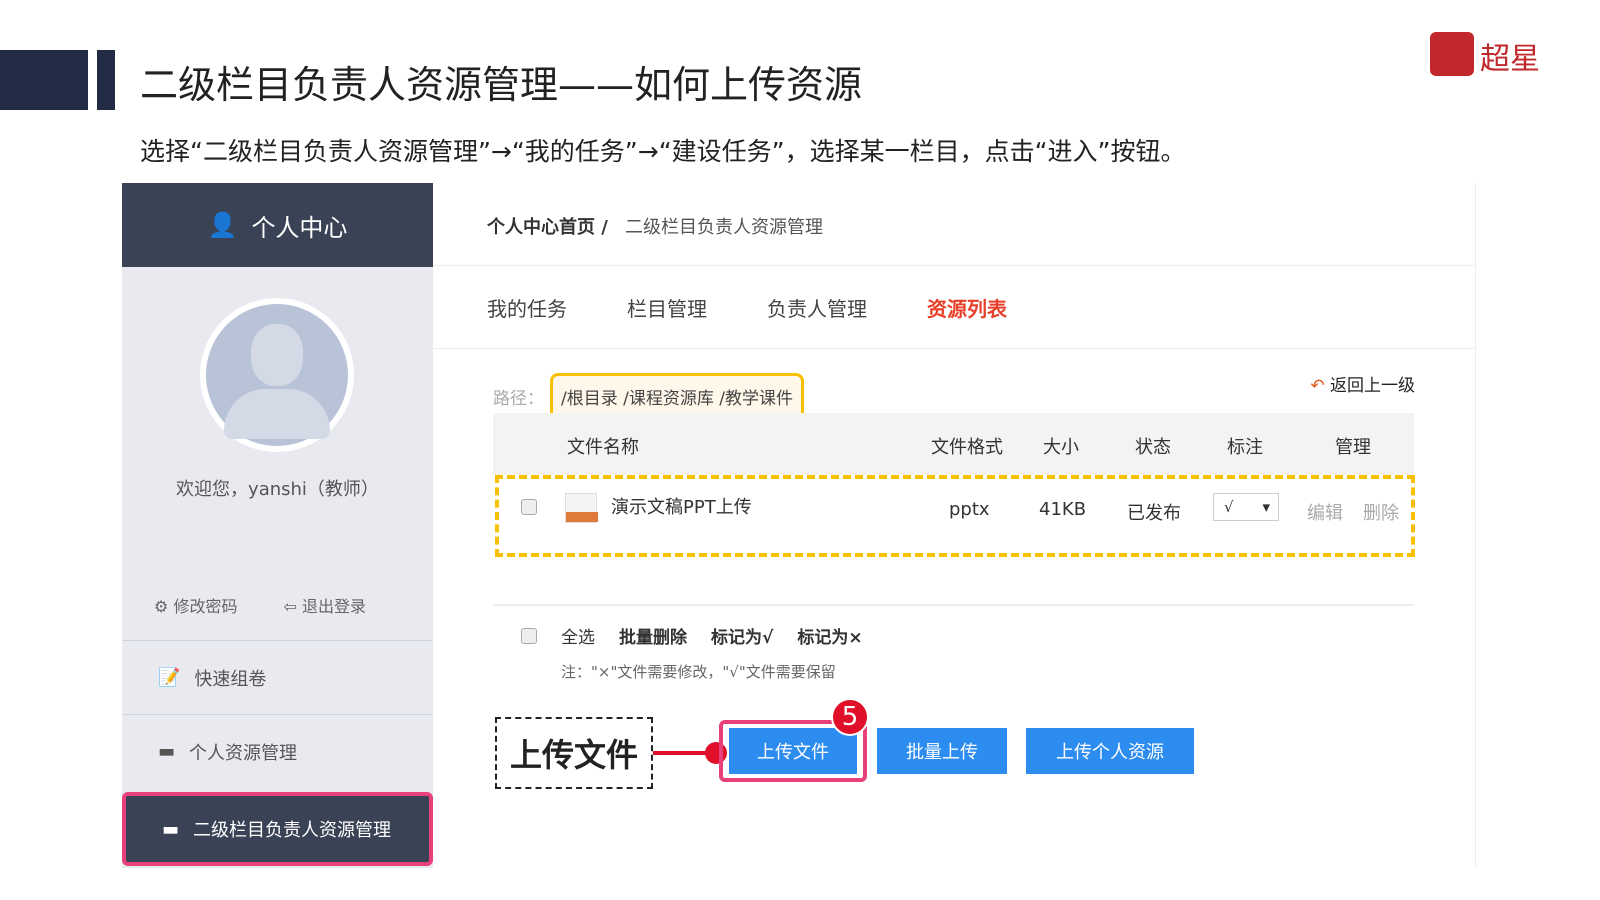 The width and height of the screenshot is (1600, 900). I want to click on tab-bar: 我的任务 栏目管理 负责人管理 资源列表, so click(954, 307).